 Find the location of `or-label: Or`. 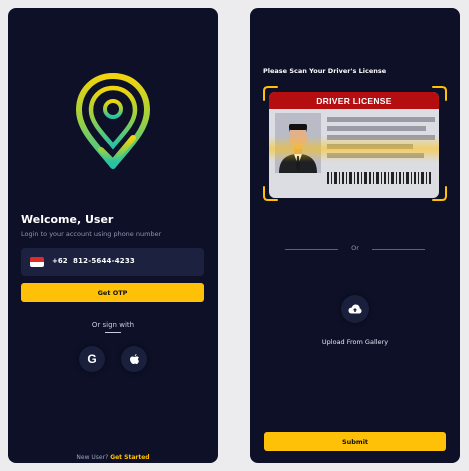

or-label: Or is located at coordinates (355, 248).